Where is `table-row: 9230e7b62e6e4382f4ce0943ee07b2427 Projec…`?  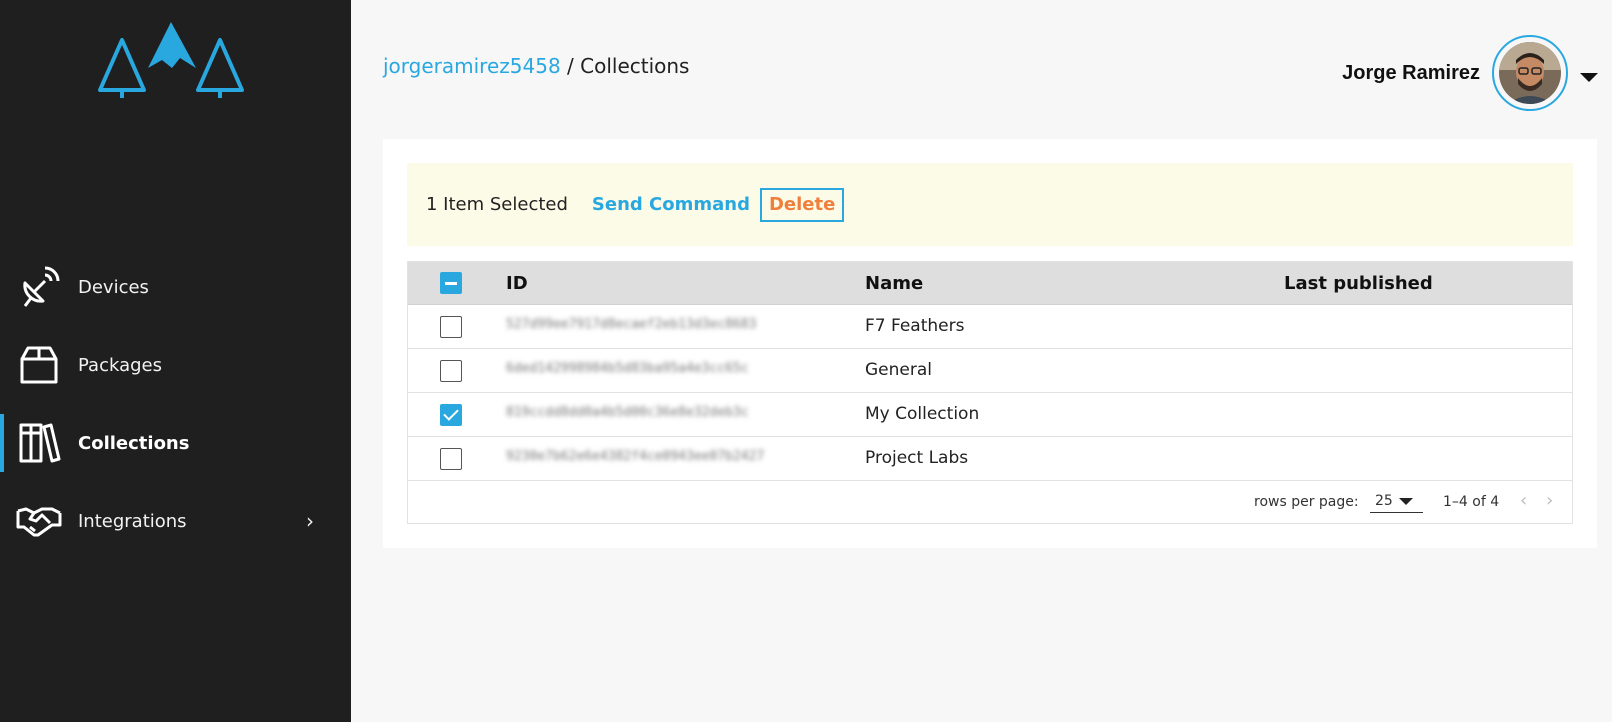 table-row: 9230e7b62e6e4382f4ce0943ee07b2427 Projec… is located at coordinates (990, 459).